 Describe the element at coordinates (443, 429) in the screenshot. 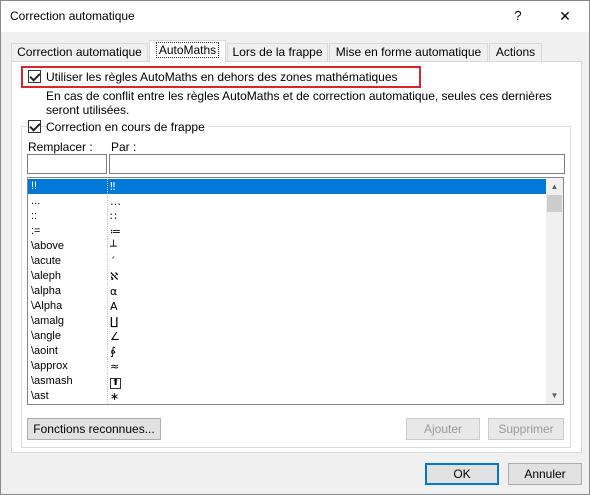

I see `add-button: Ajouter` at that location.